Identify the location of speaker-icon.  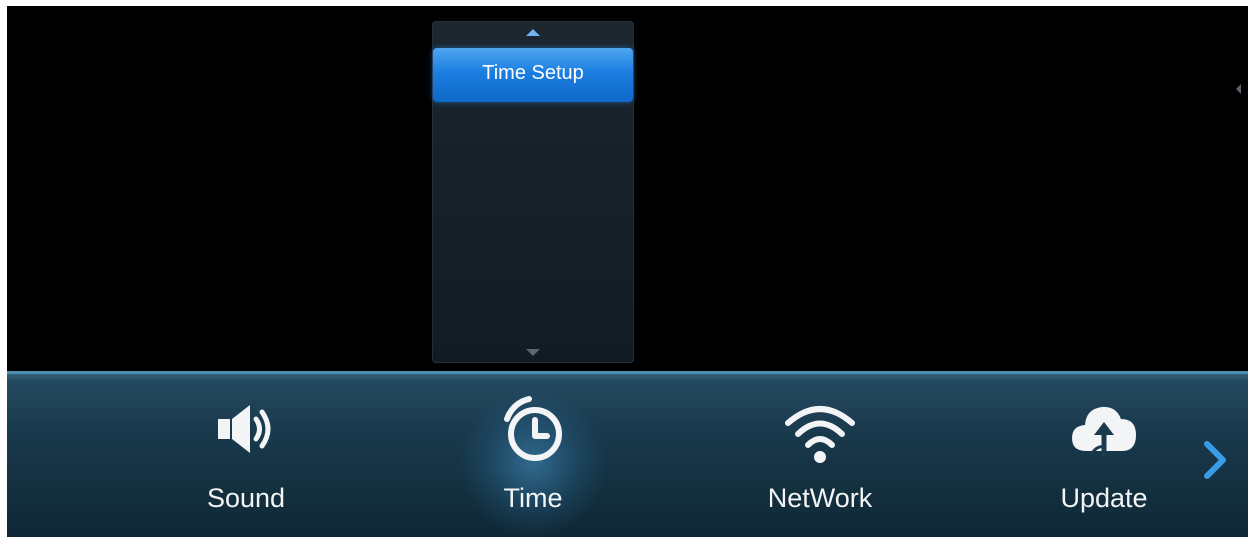
(244, 429).